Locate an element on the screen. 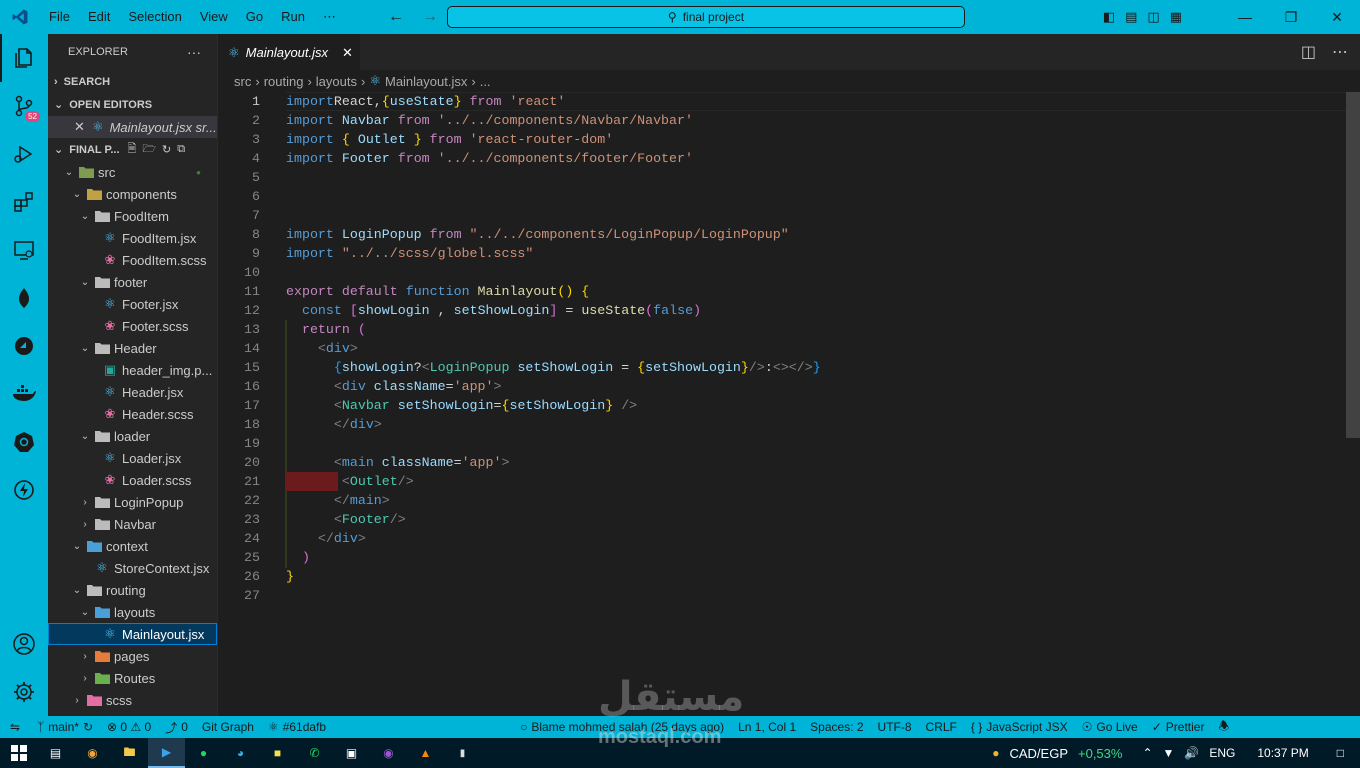 This screenshot has width=1360, height=768. tree-file: ⚛ Footer.jsx is located at coordinates (132, 304).